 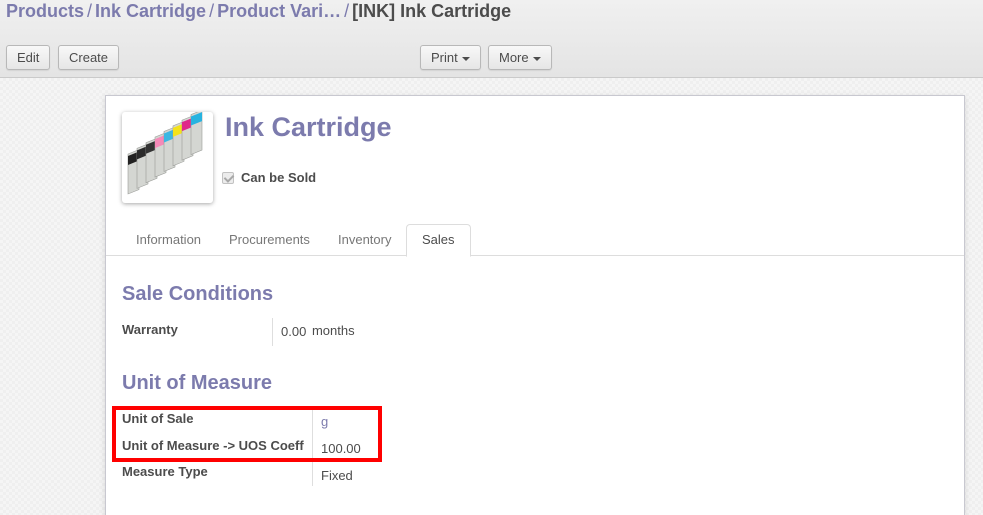 What do you see at coordinates (333, 330) in the screenshot?
I see `warranty-unit: months` at bounding box center [333, 330].